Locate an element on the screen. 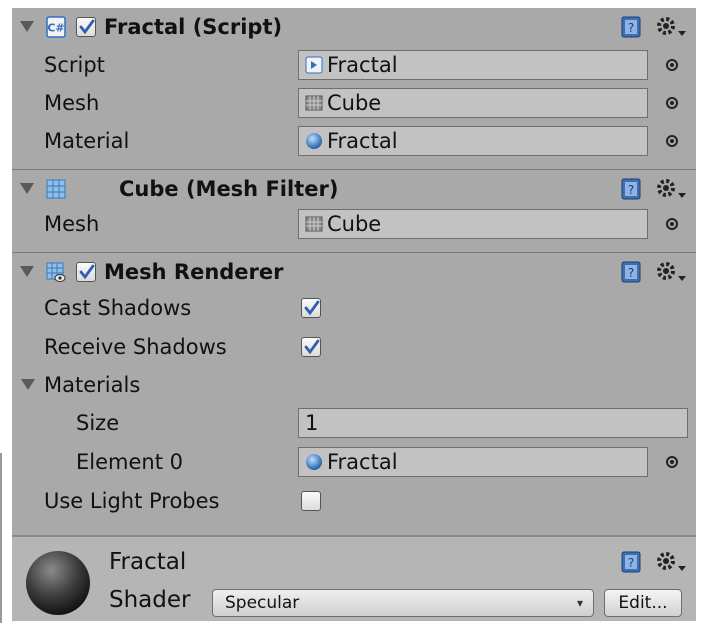 The height and width of the screenshot is (623, 702). field-label: Element 0 is located at coordinates (129, 462).